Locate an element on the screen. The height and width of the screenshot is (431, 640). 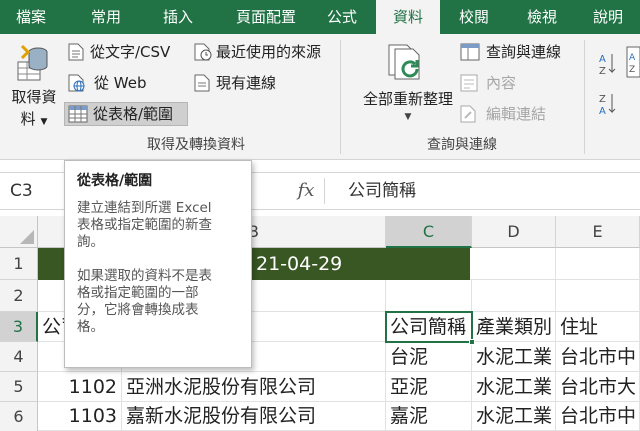
cell-e4: 台北市中 is located at coordinates (598, 357).